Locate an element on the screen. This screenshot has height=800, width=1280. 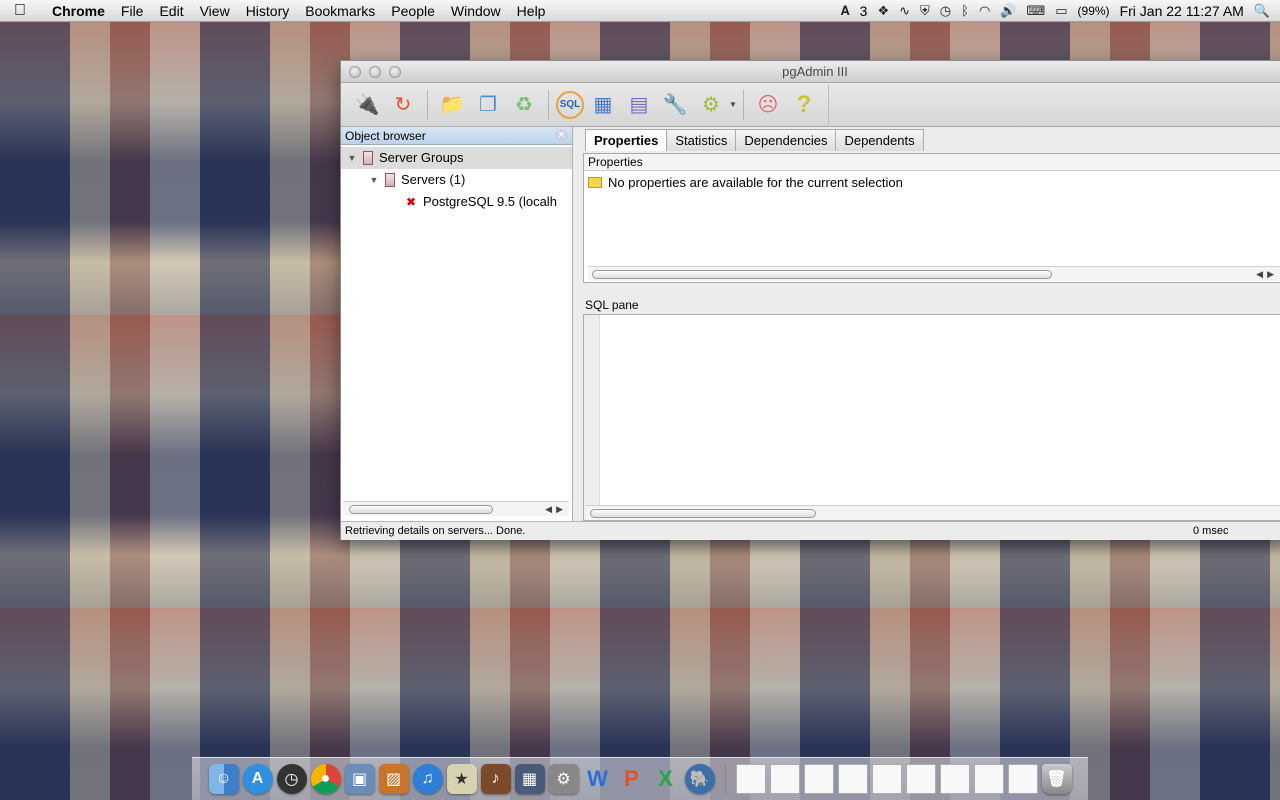
spotlight-icon: 🔍 is located at coordinates (1262, 11).